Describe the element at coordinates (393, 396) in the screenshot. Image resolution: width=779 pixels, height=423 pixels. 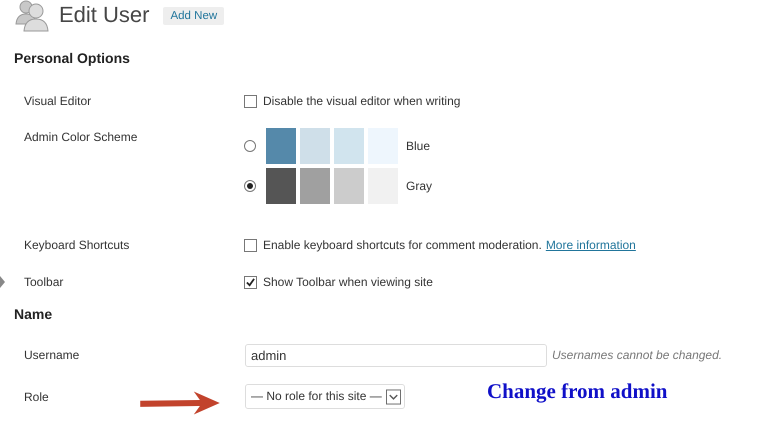
I see `chevron-down-icon` at that location.